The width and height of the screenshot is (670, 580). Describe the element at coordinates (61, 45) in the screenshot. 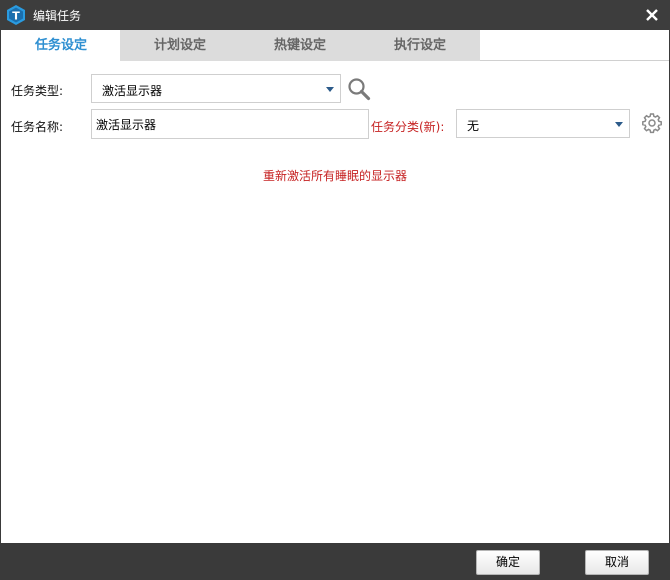

I see `tab-task-settings: 任务设定` at that location.